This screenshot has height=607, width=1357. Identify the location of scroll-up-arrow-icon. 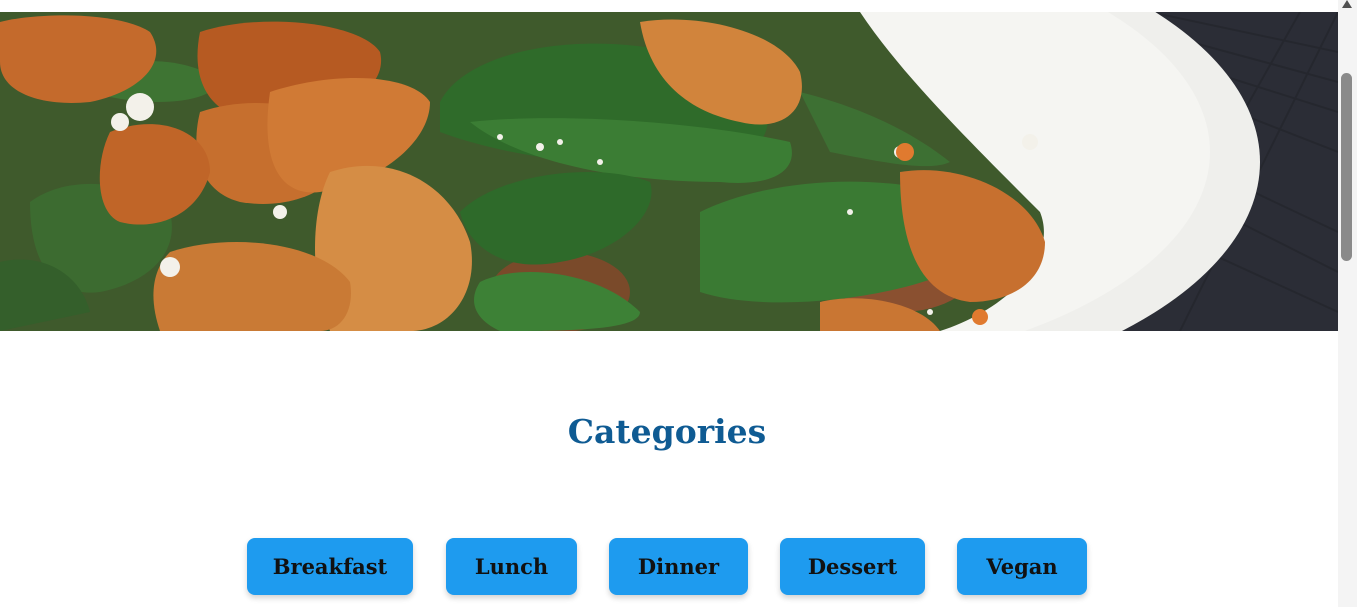
(1347, 4).